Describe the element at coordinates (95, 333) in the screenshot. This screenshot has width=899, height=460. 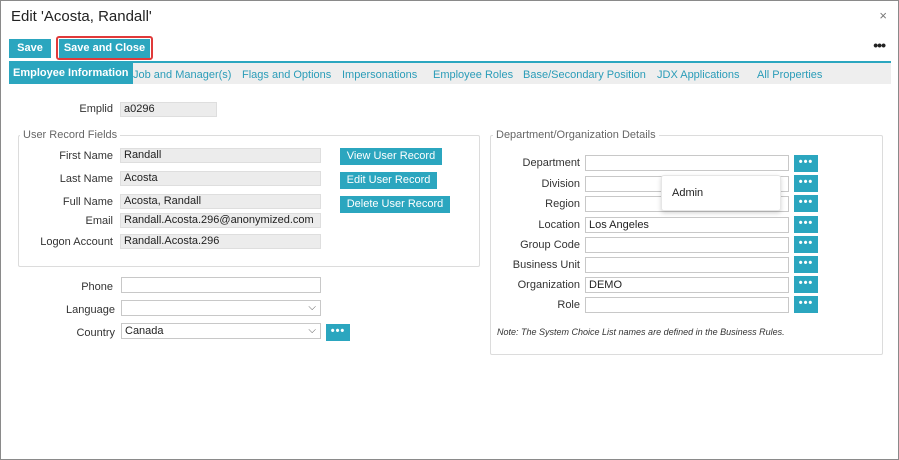
I see `country-label: Country` at that location.